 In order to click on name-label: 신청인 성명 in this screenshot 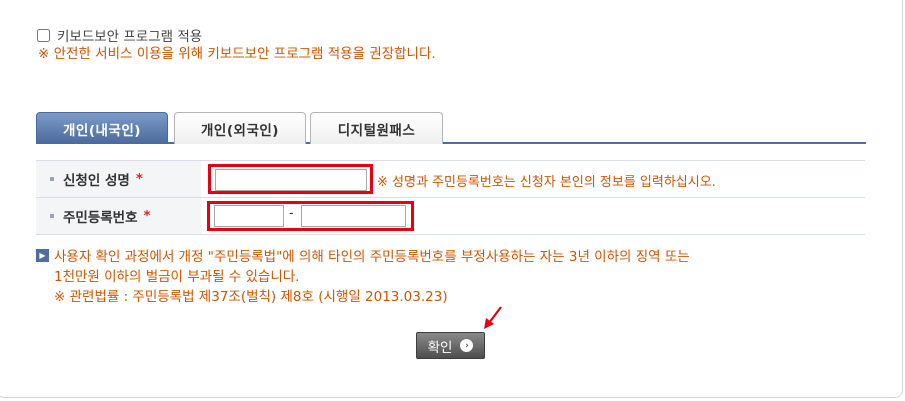, I will do `click(96, 181)`.